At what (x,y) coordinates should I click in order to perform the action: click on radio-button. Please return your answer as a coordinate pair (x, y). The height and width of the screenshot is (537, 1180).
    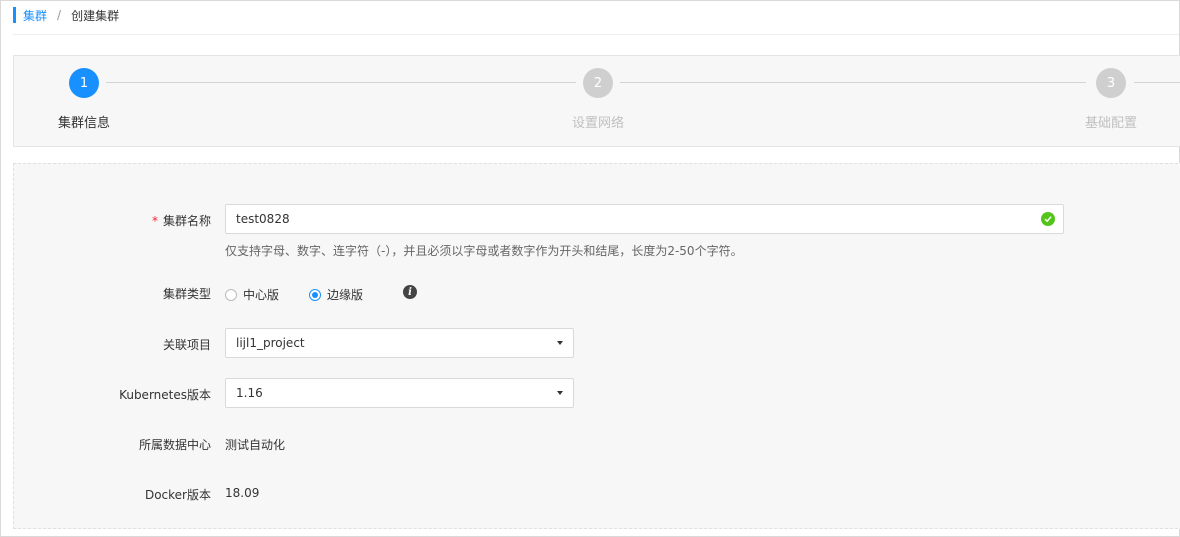
    Looking at the image, I should click on (231, 294).